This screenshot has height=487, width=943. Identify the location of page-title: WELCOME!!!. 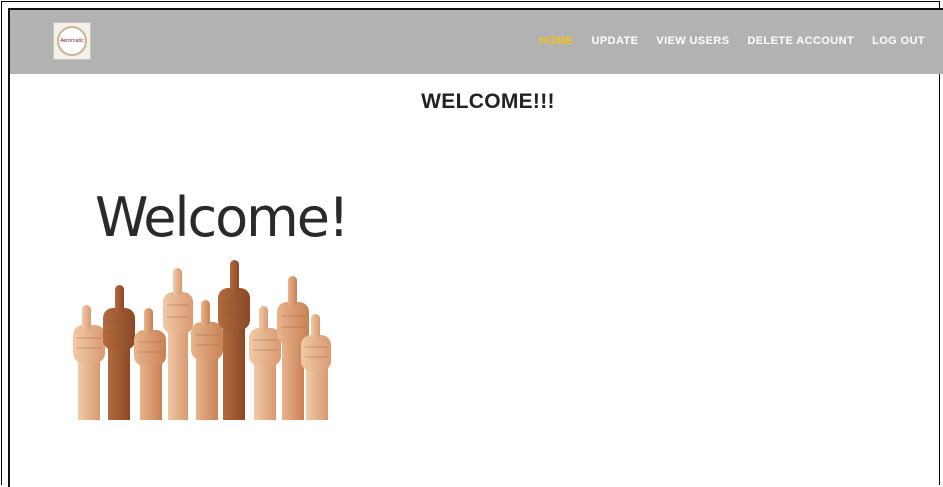
(488, 101).